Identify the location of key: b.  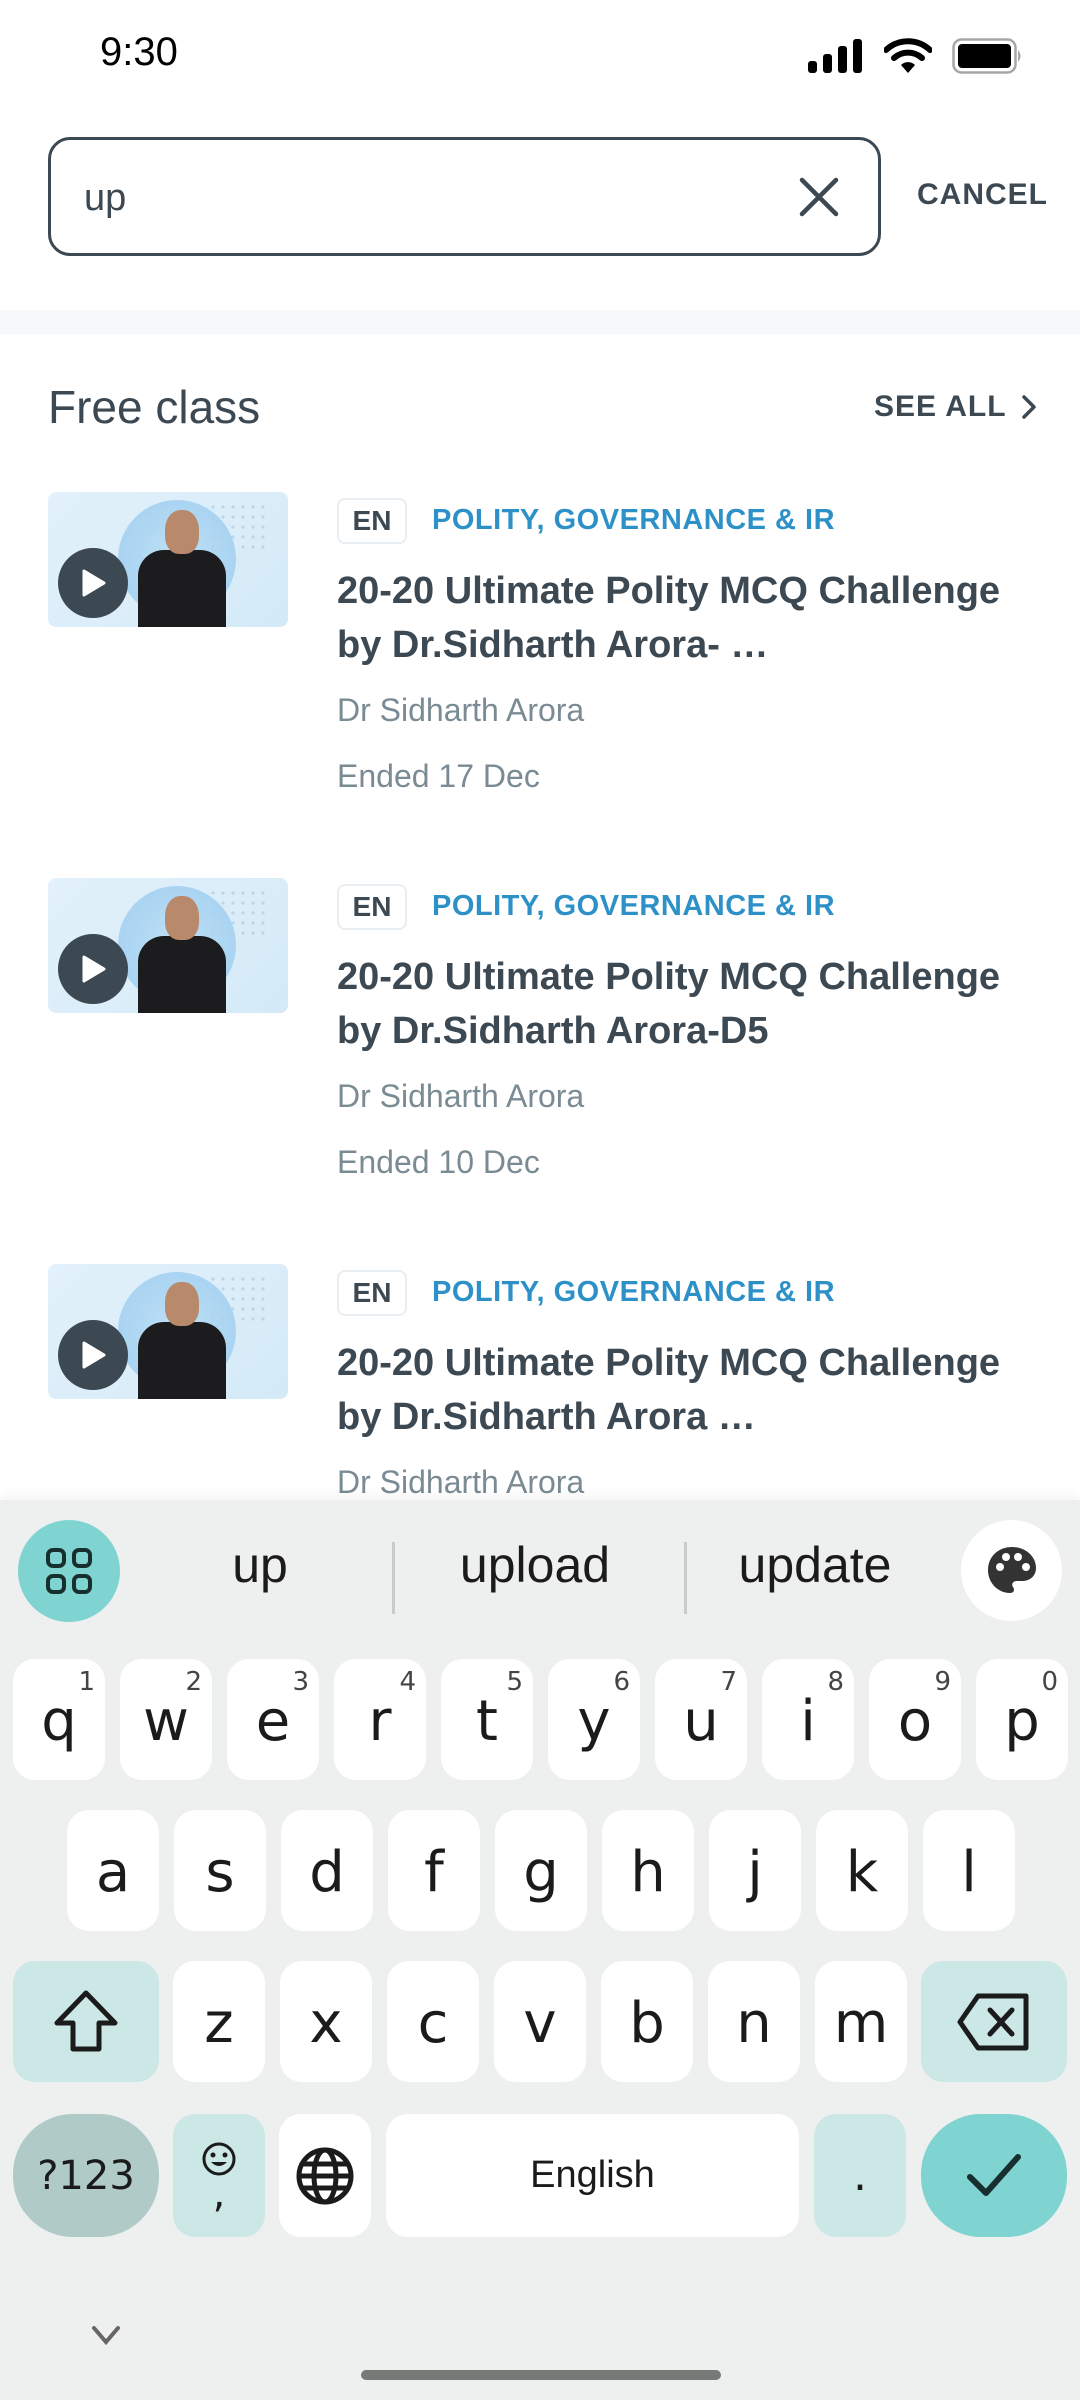
(647, 2021).